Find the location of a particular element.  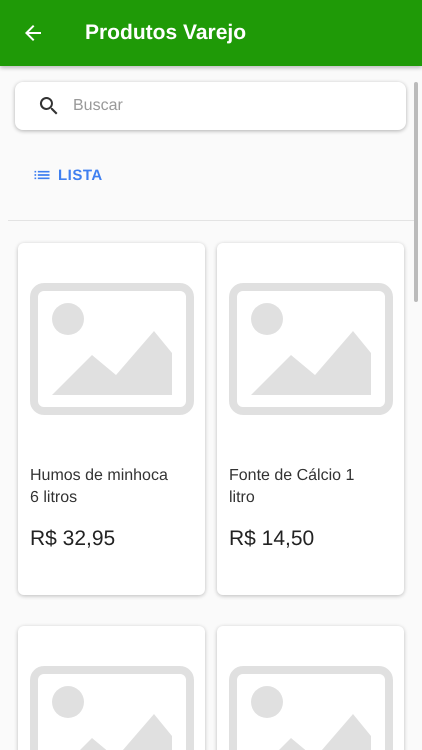

search-field: Buscar is located at coordinates (210, 106).